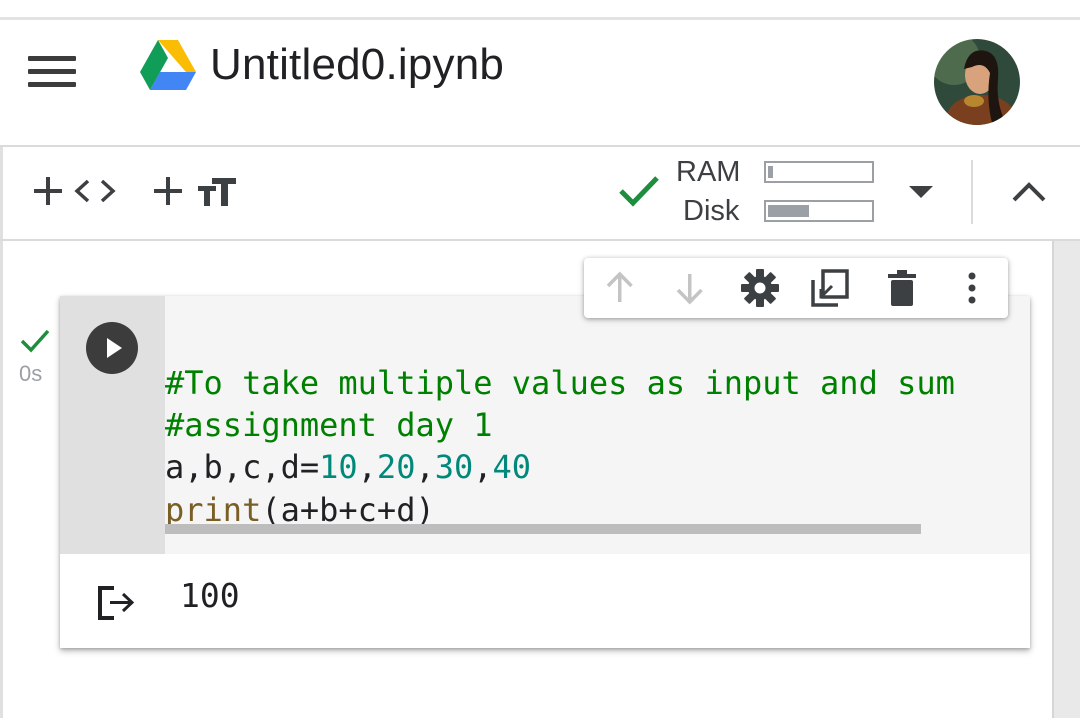 This screenshot has width=1080, height=718. I want to click on disk-usage-bar, so click(819, 211).